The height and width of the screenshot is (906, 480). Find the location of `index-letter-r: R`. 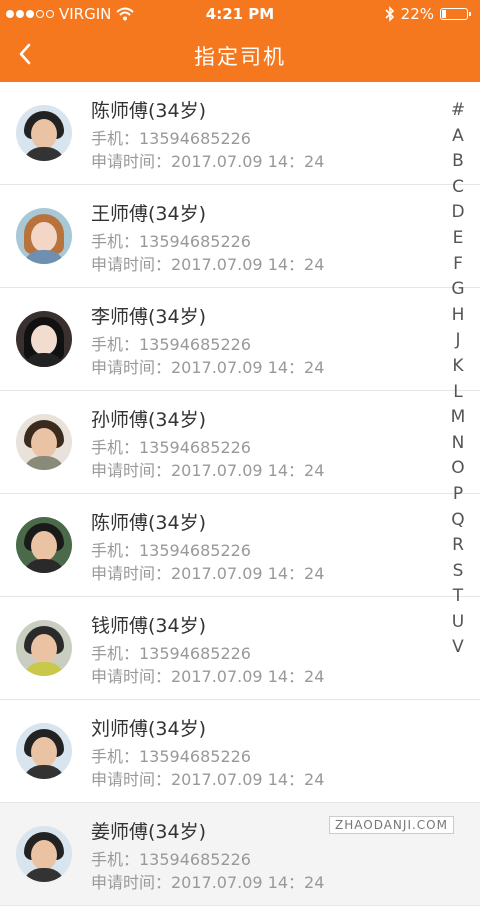

index-letter-r: R is located at coordinates (458, 546).